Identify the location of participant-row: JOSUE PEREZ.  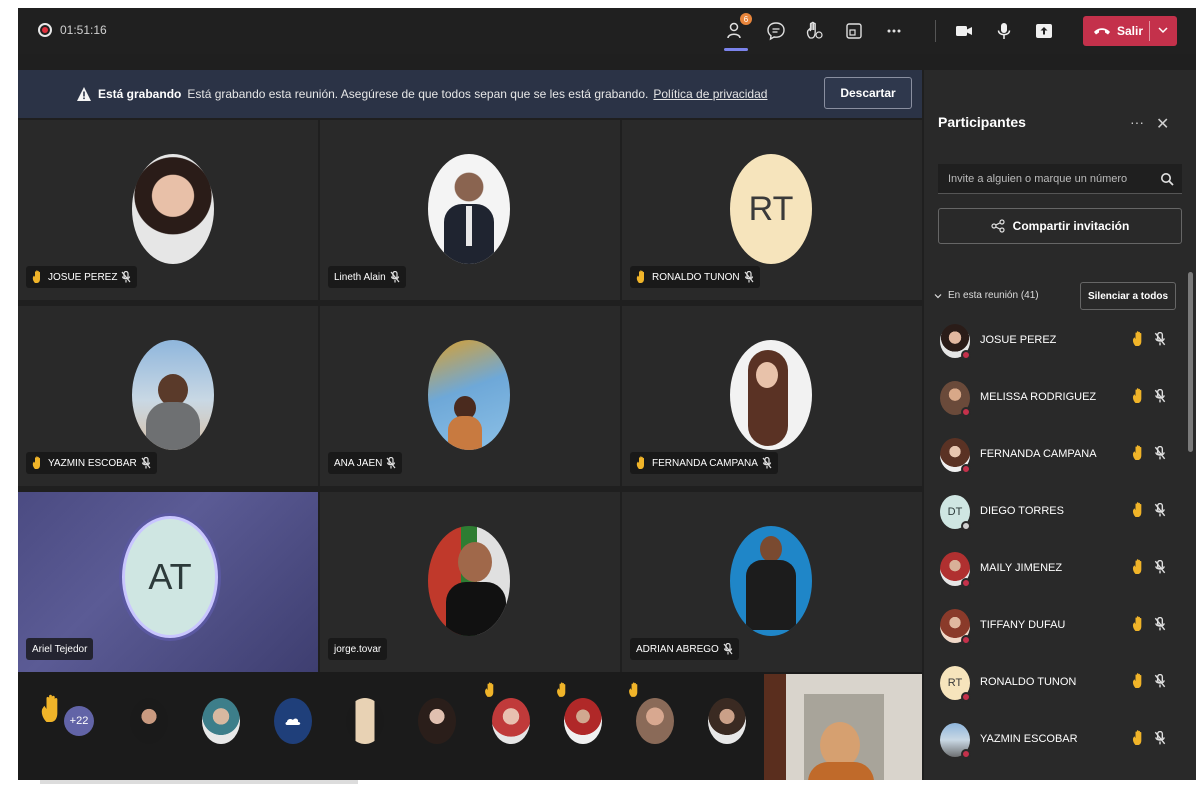
(1055, 342).